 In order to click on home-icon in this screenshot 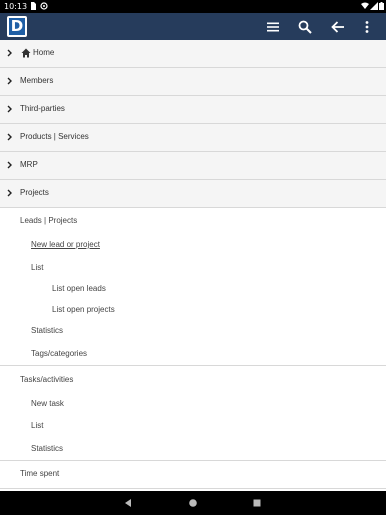, I will do `click(26, 53)`.